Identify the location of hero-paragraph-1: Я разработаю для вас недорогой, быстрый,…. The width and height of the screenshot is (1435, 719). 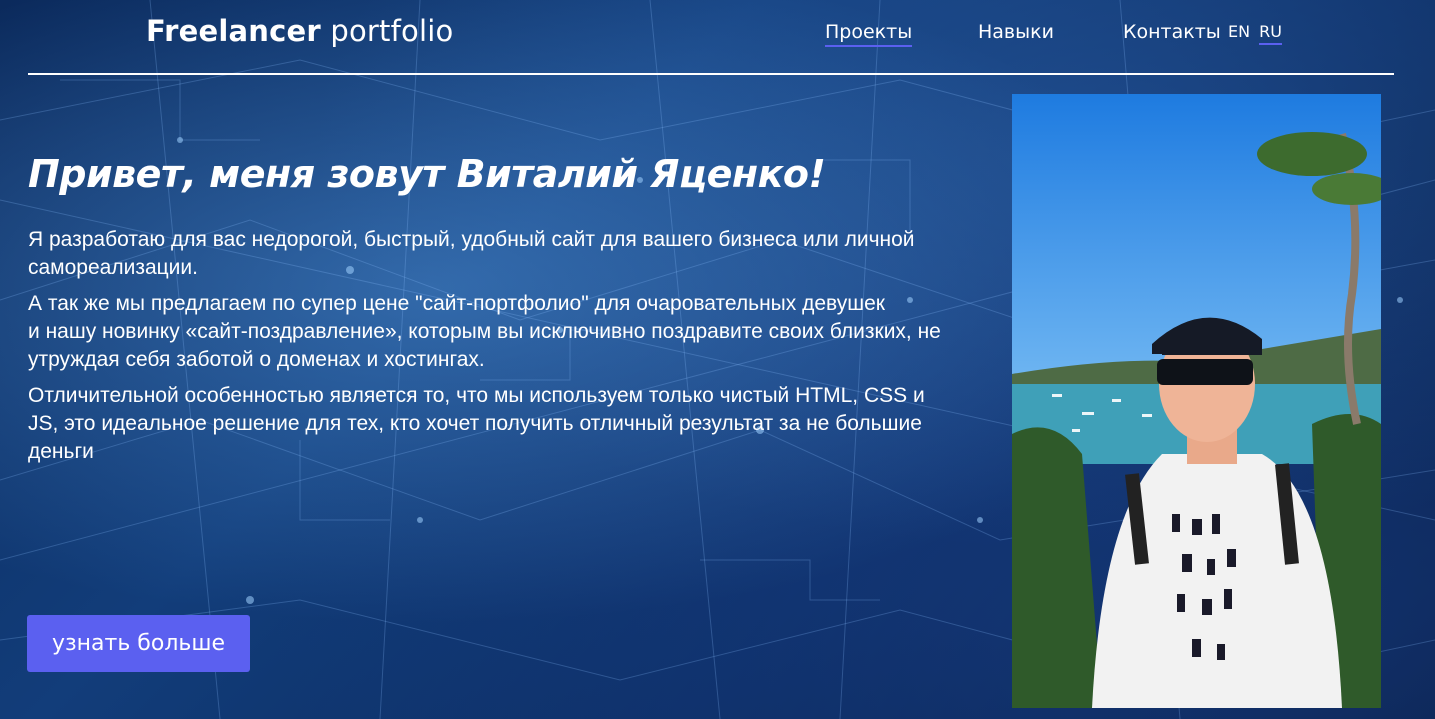
(471, 253).